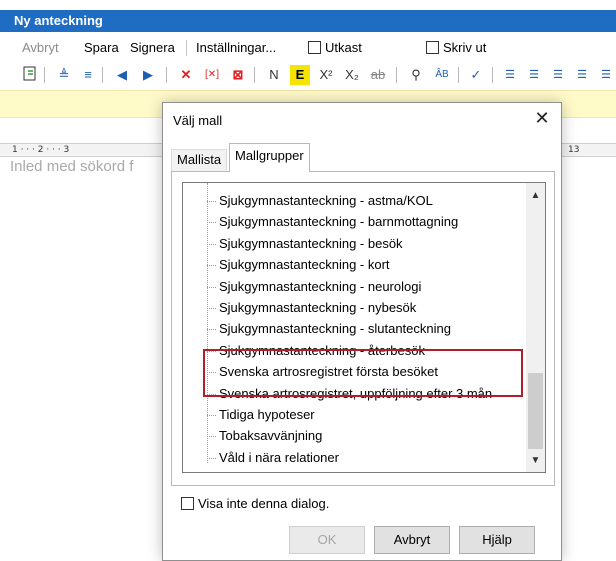  What do you see at coordinates (101, 47) in the screenshot?
I see `menu-spara: Spara` at bounding box center [101, 47].